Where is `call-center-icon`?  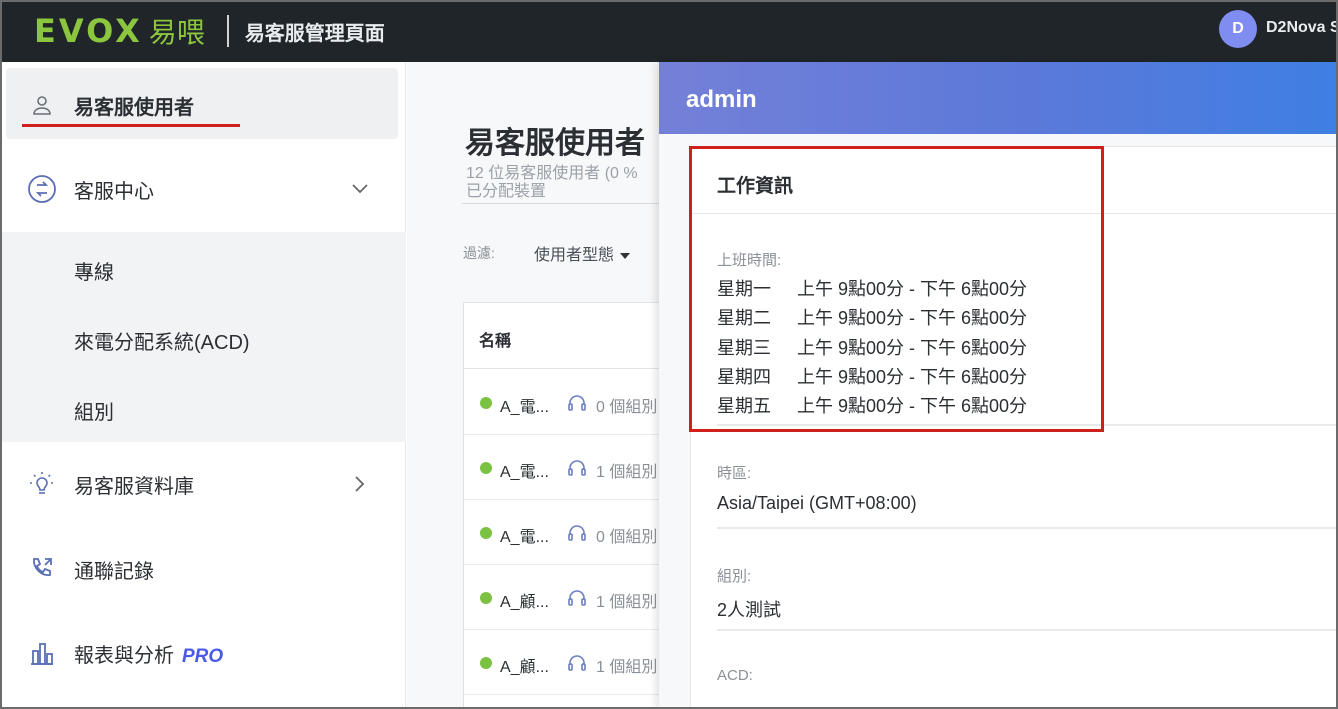
call-center-icon is located at coordinates (42, 189).